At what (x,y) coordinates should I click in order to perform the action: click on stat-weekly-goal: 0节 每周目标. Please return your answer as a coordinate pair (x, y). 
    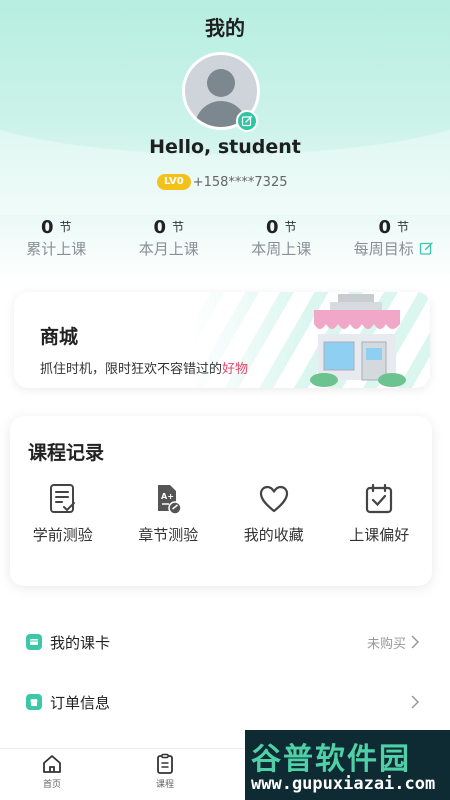
    Looking at the image, I should click on (394, 235).